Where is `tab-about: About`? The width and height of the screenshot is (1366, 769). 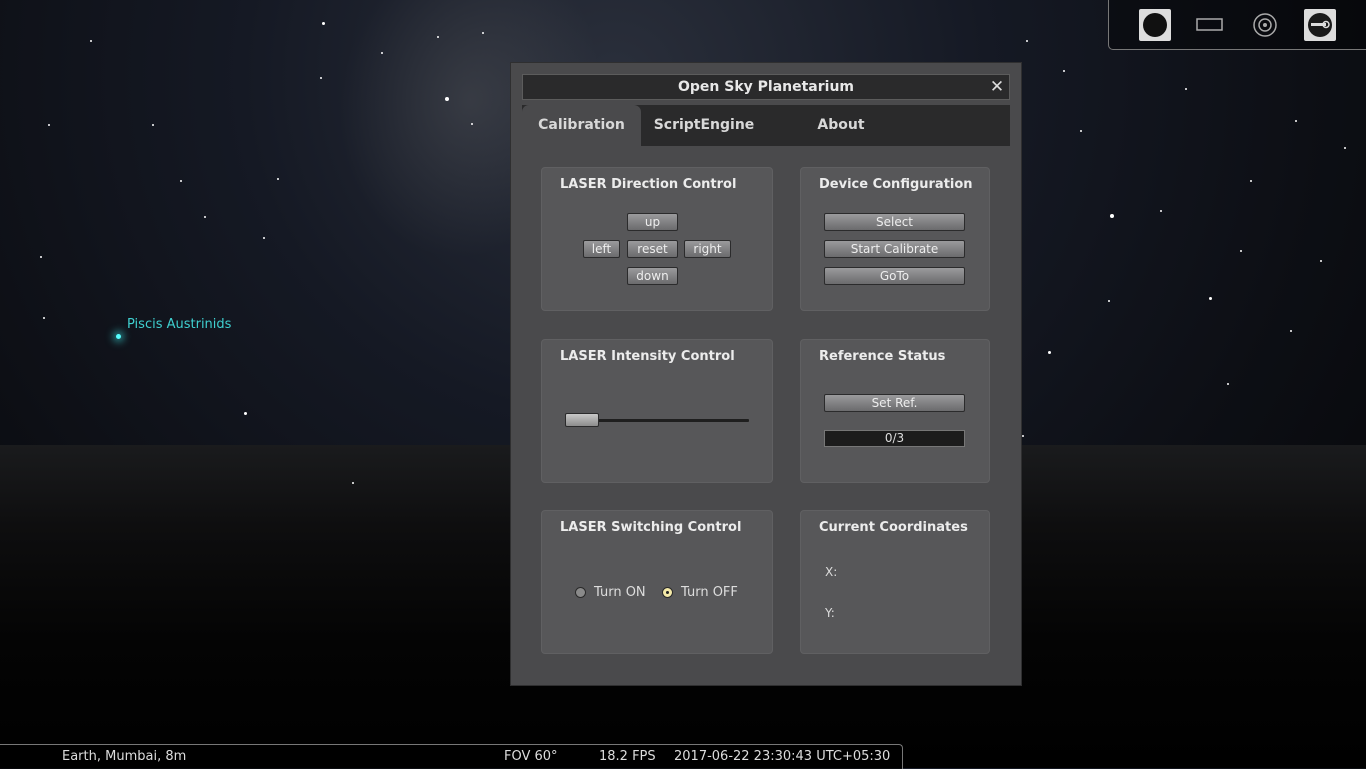 tab-about: About is located at coordinates (841, 125).